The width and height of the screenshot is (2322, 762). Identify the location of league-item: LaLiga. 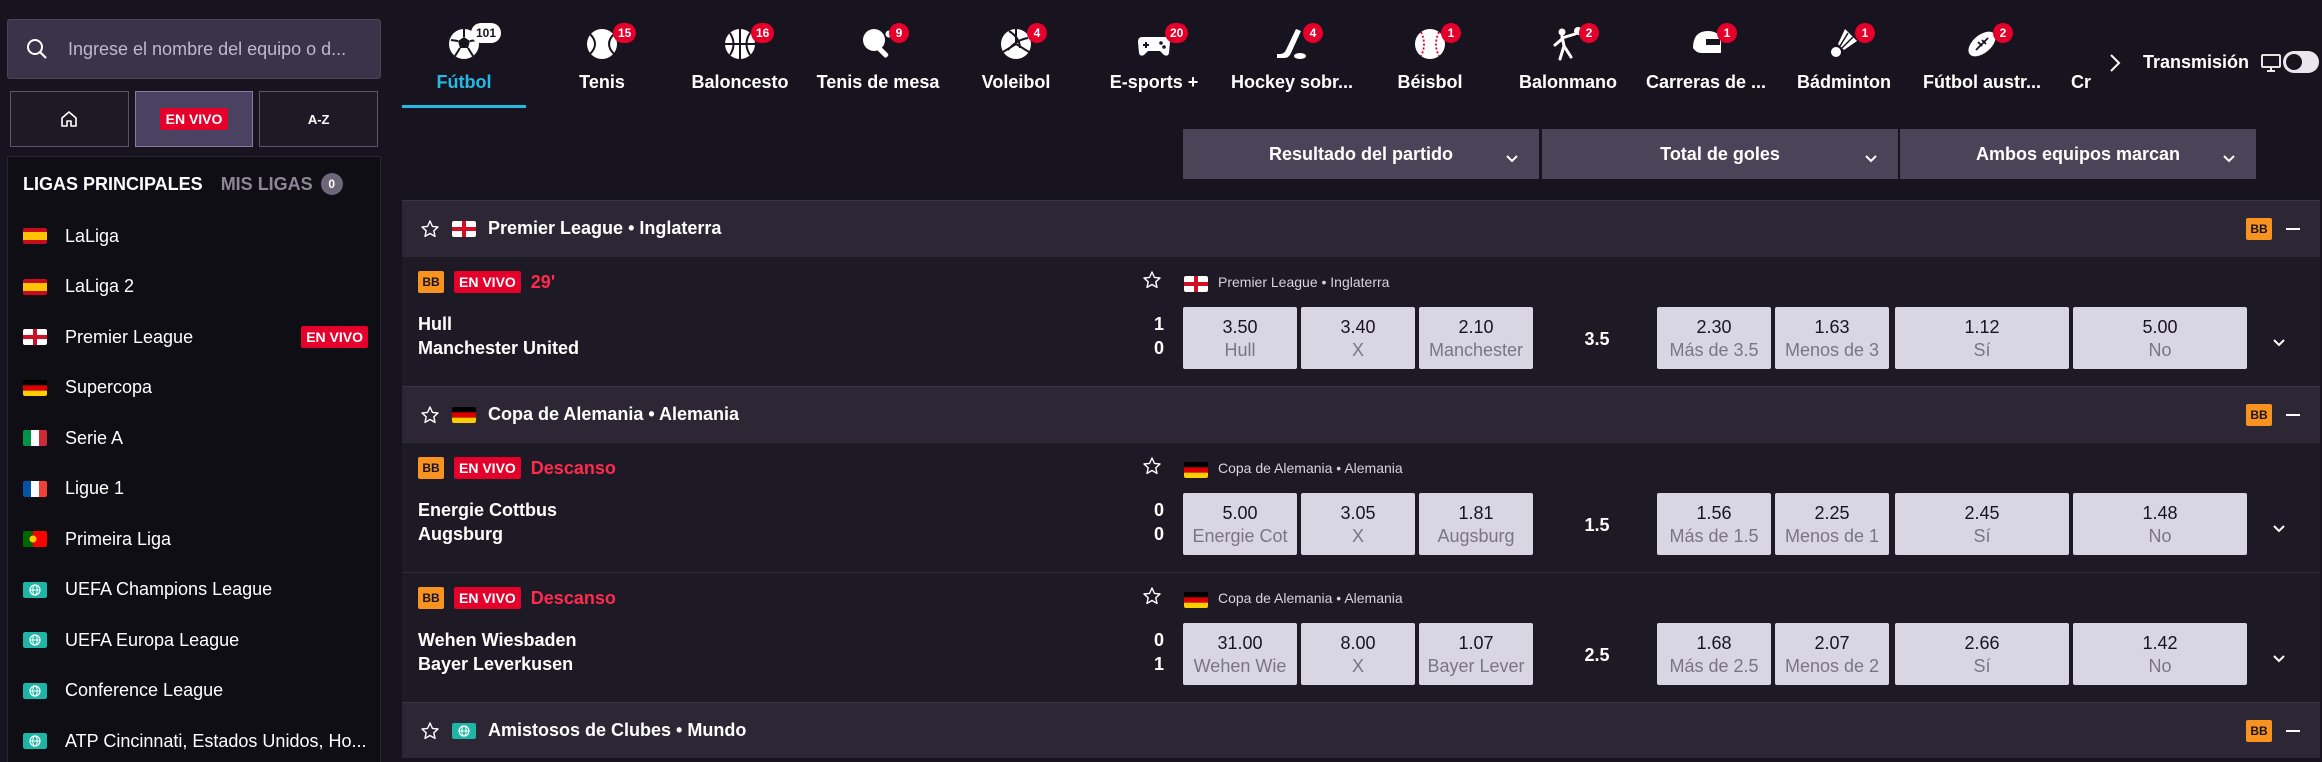
(195, 236).